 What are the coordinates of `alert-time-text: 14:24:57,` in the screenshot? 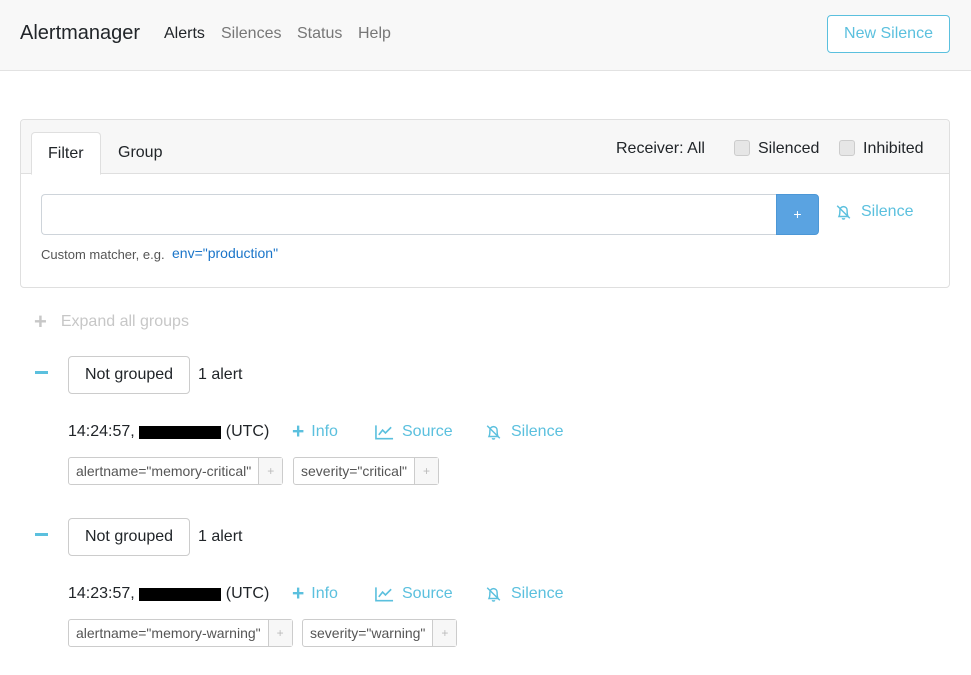 It's located at (101, 431).